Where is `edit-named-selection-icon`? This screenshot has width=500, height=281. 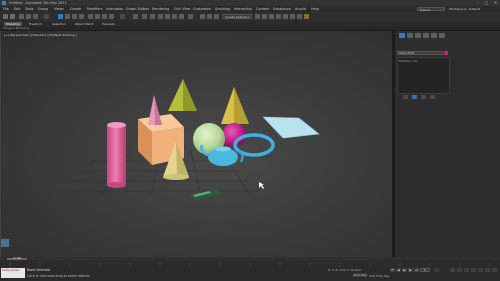
edit-named-selection-icon is located at coordinates (190, 16).